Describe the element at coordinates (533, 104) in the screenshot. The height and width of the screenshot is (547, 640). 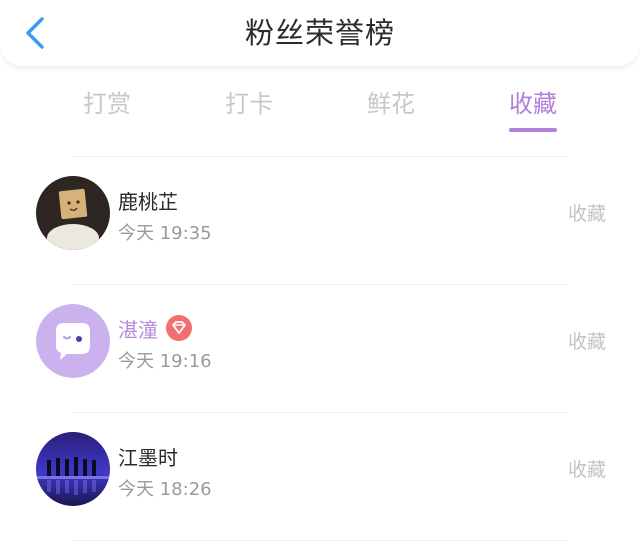
I see `tab-label: 收藏` at that location.